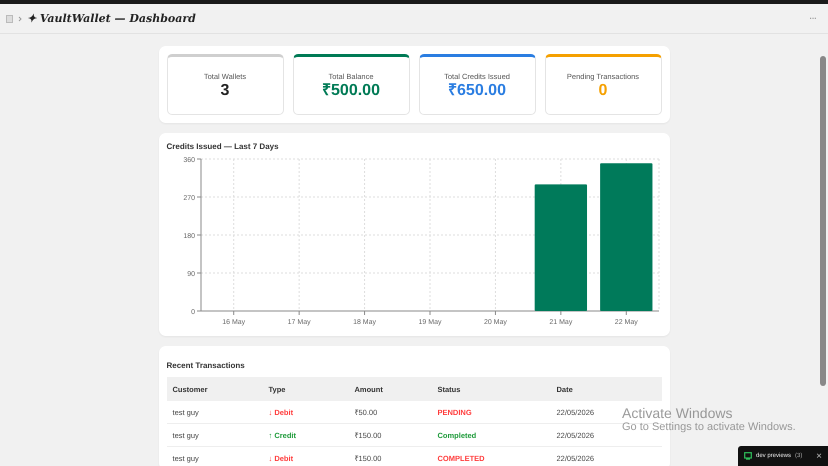 The height and width of the screenshot is (466, 828). Describe the element at coordinates (223, 146) in the screenshot. I see `chart-title: Credits Issued — Last 7 Days` at that location.